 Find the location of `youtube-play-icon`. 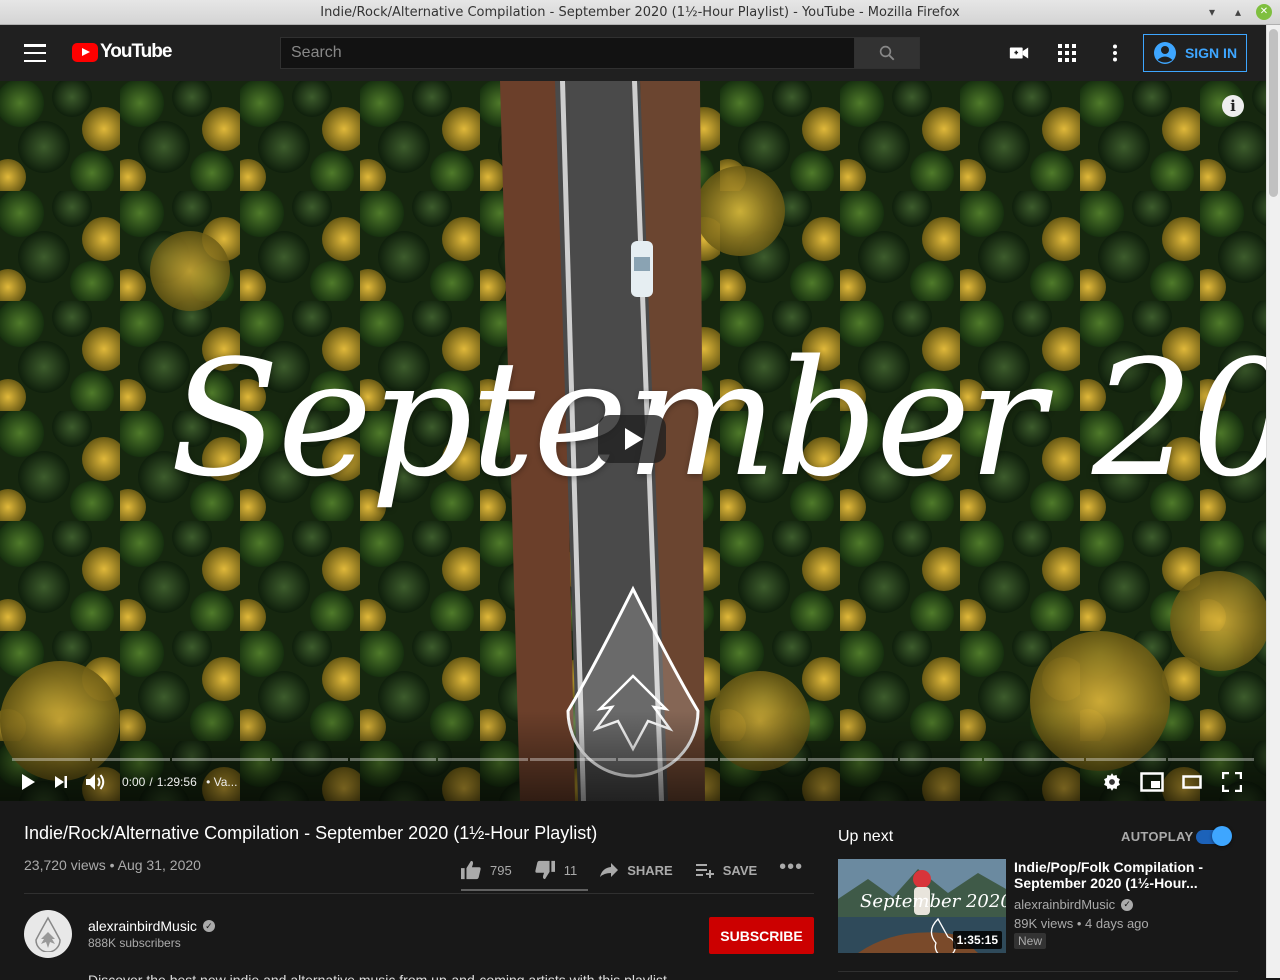

youtube-play-icon is located at coordinates (85, 52).